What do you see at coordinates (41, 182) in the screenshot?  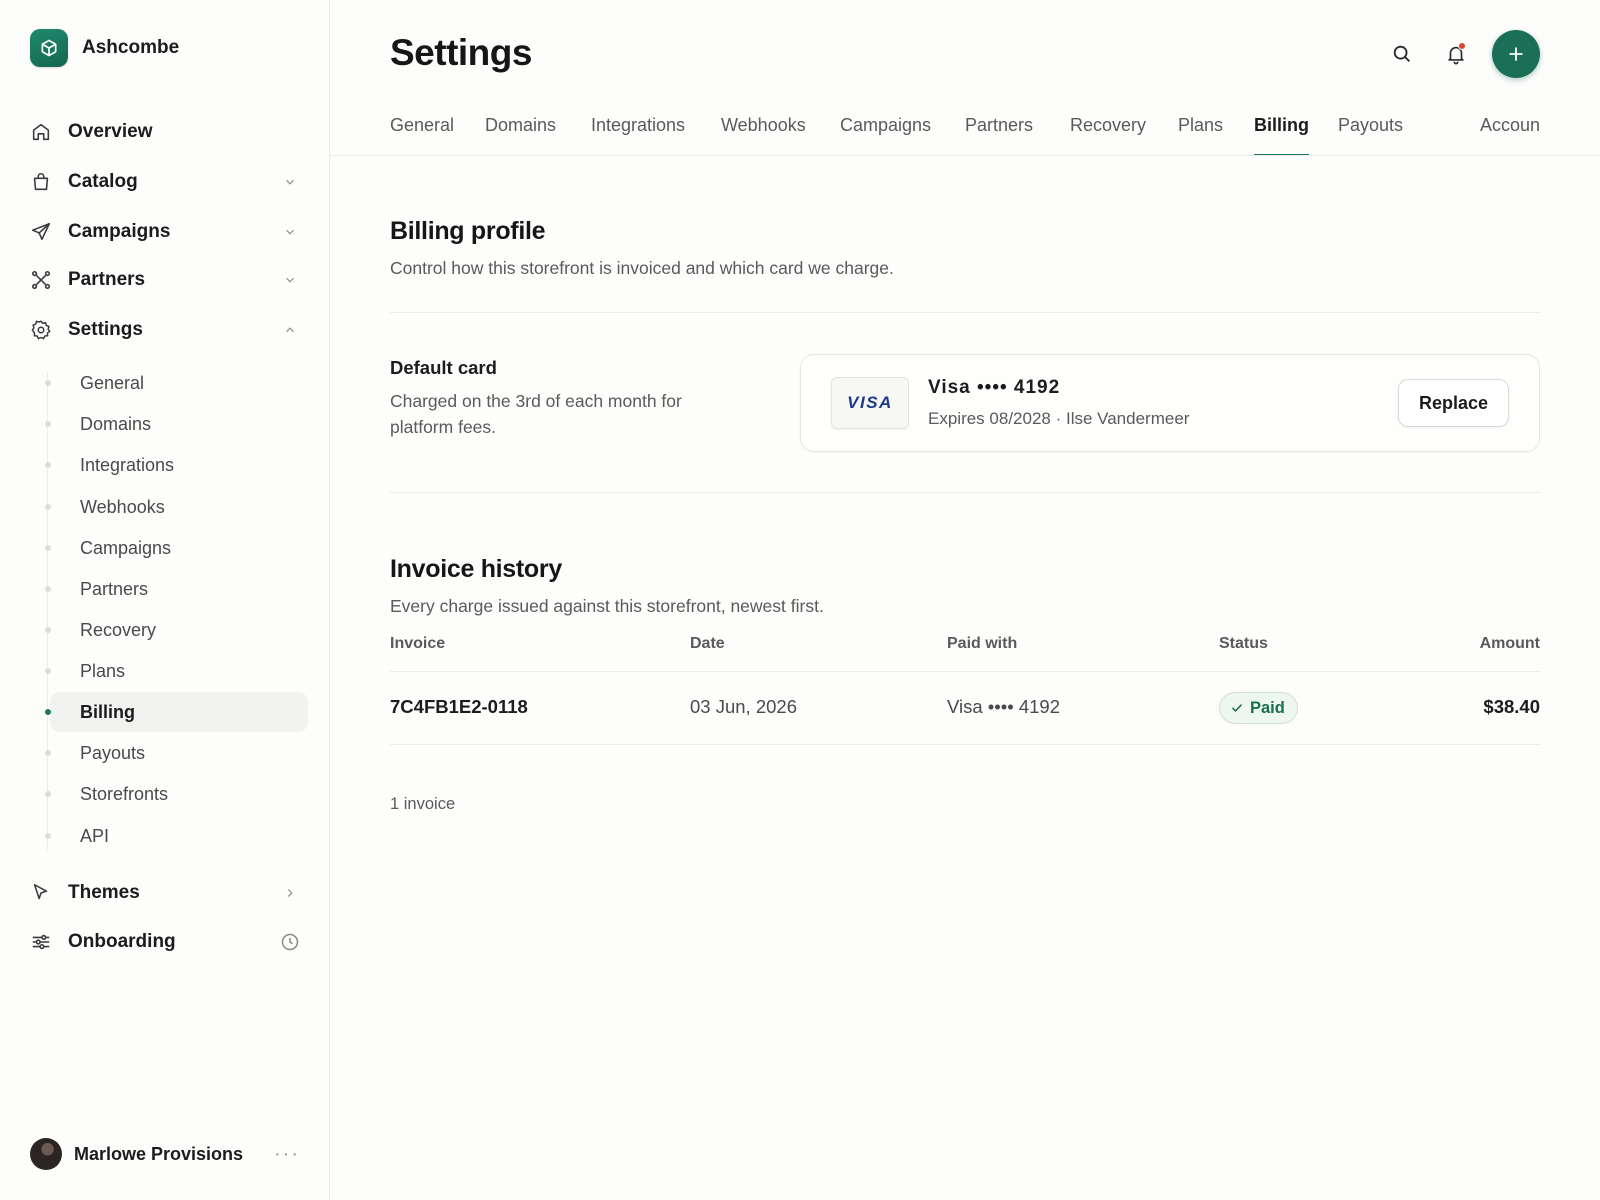 I see `shopping-bag-icon` at bounding box center [41, 182].